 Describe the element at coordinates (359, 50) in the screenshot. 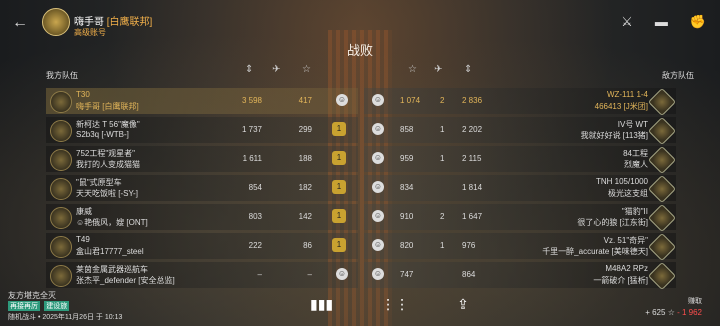

I see `battle-result-title: 战败` at that location.